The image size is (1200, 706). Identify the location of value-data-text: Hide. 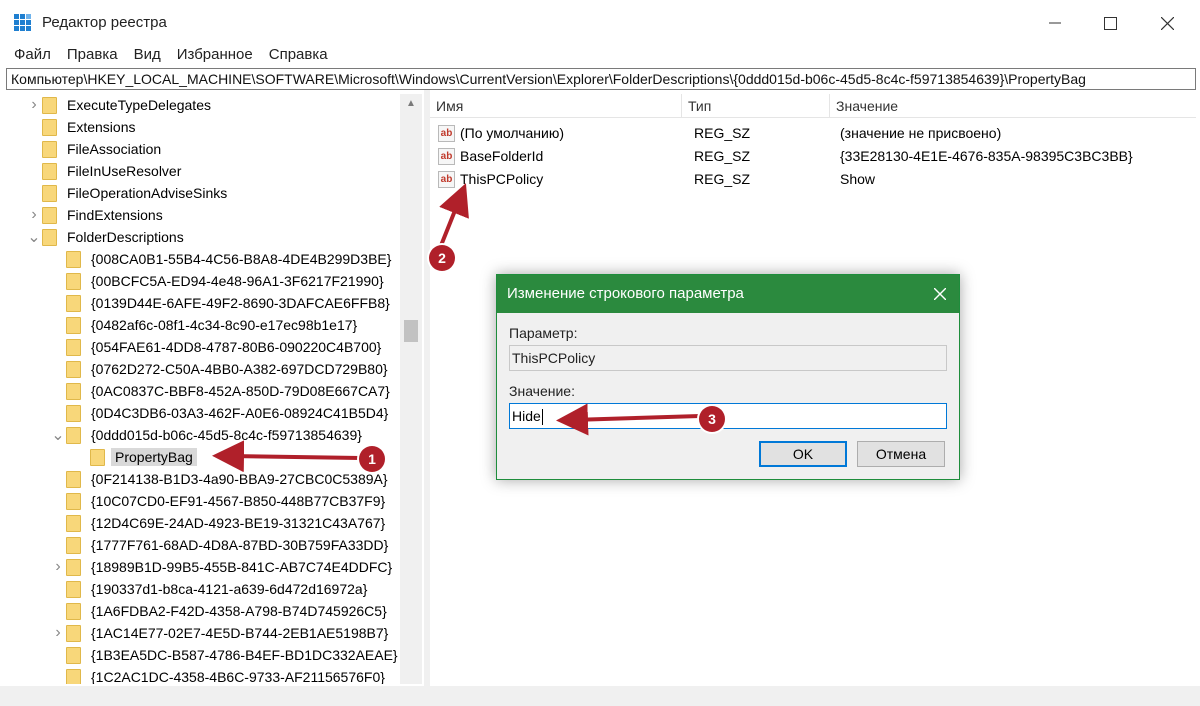
(526, 416).